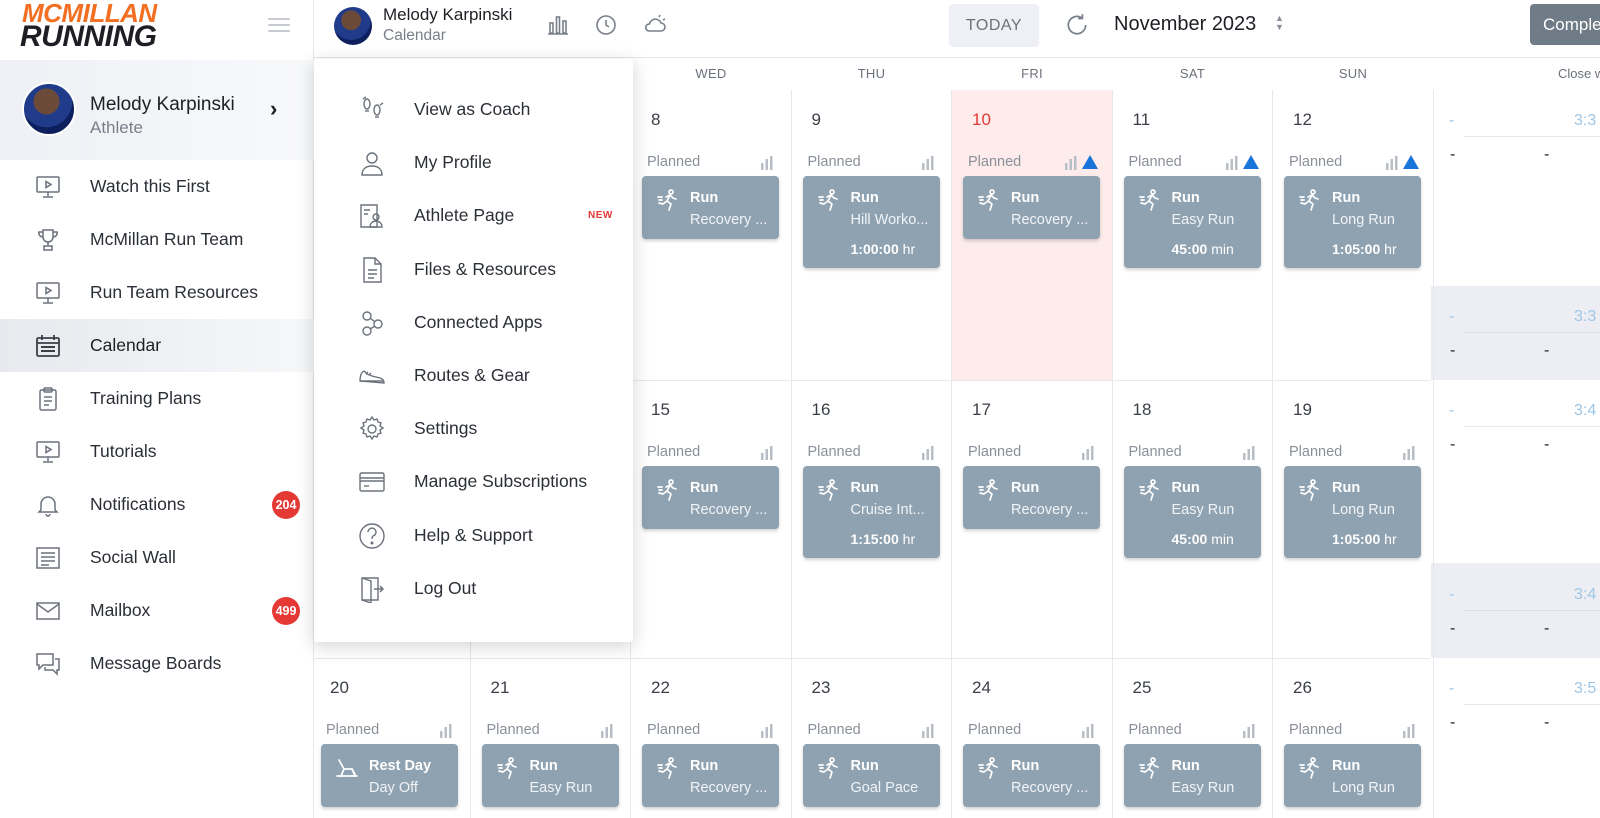 This screenshot has height=818, width=1600. I want to click on workout-card: Run Hill Worko... 1:00:00 hr, so click(871, 222).